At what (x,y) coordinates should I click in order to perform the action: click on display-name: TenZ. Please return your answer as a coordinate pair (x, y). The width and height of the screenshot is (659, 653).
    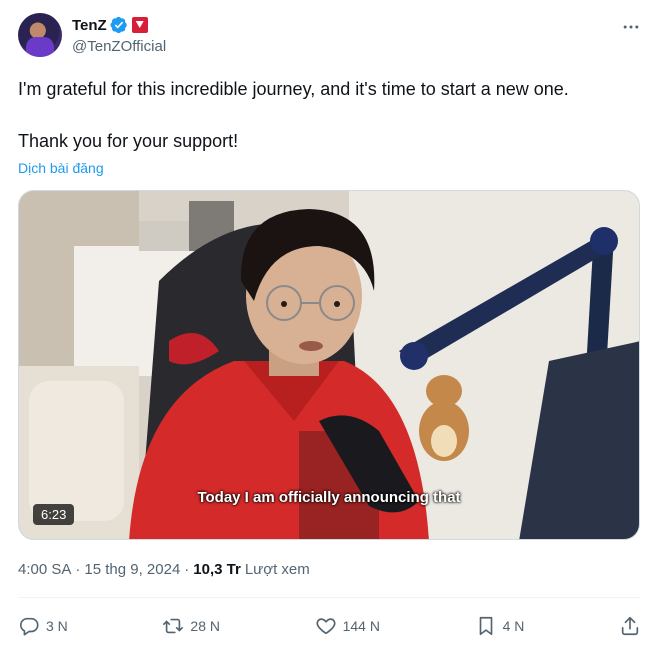
    Looking at the image, I should click on (89, 25).